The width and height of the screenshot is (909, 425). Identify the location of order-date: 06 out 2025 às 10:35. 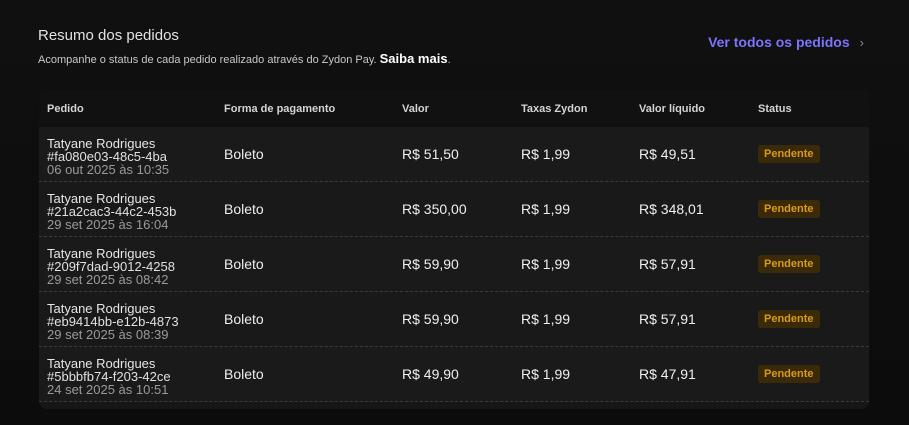
(108, 168).